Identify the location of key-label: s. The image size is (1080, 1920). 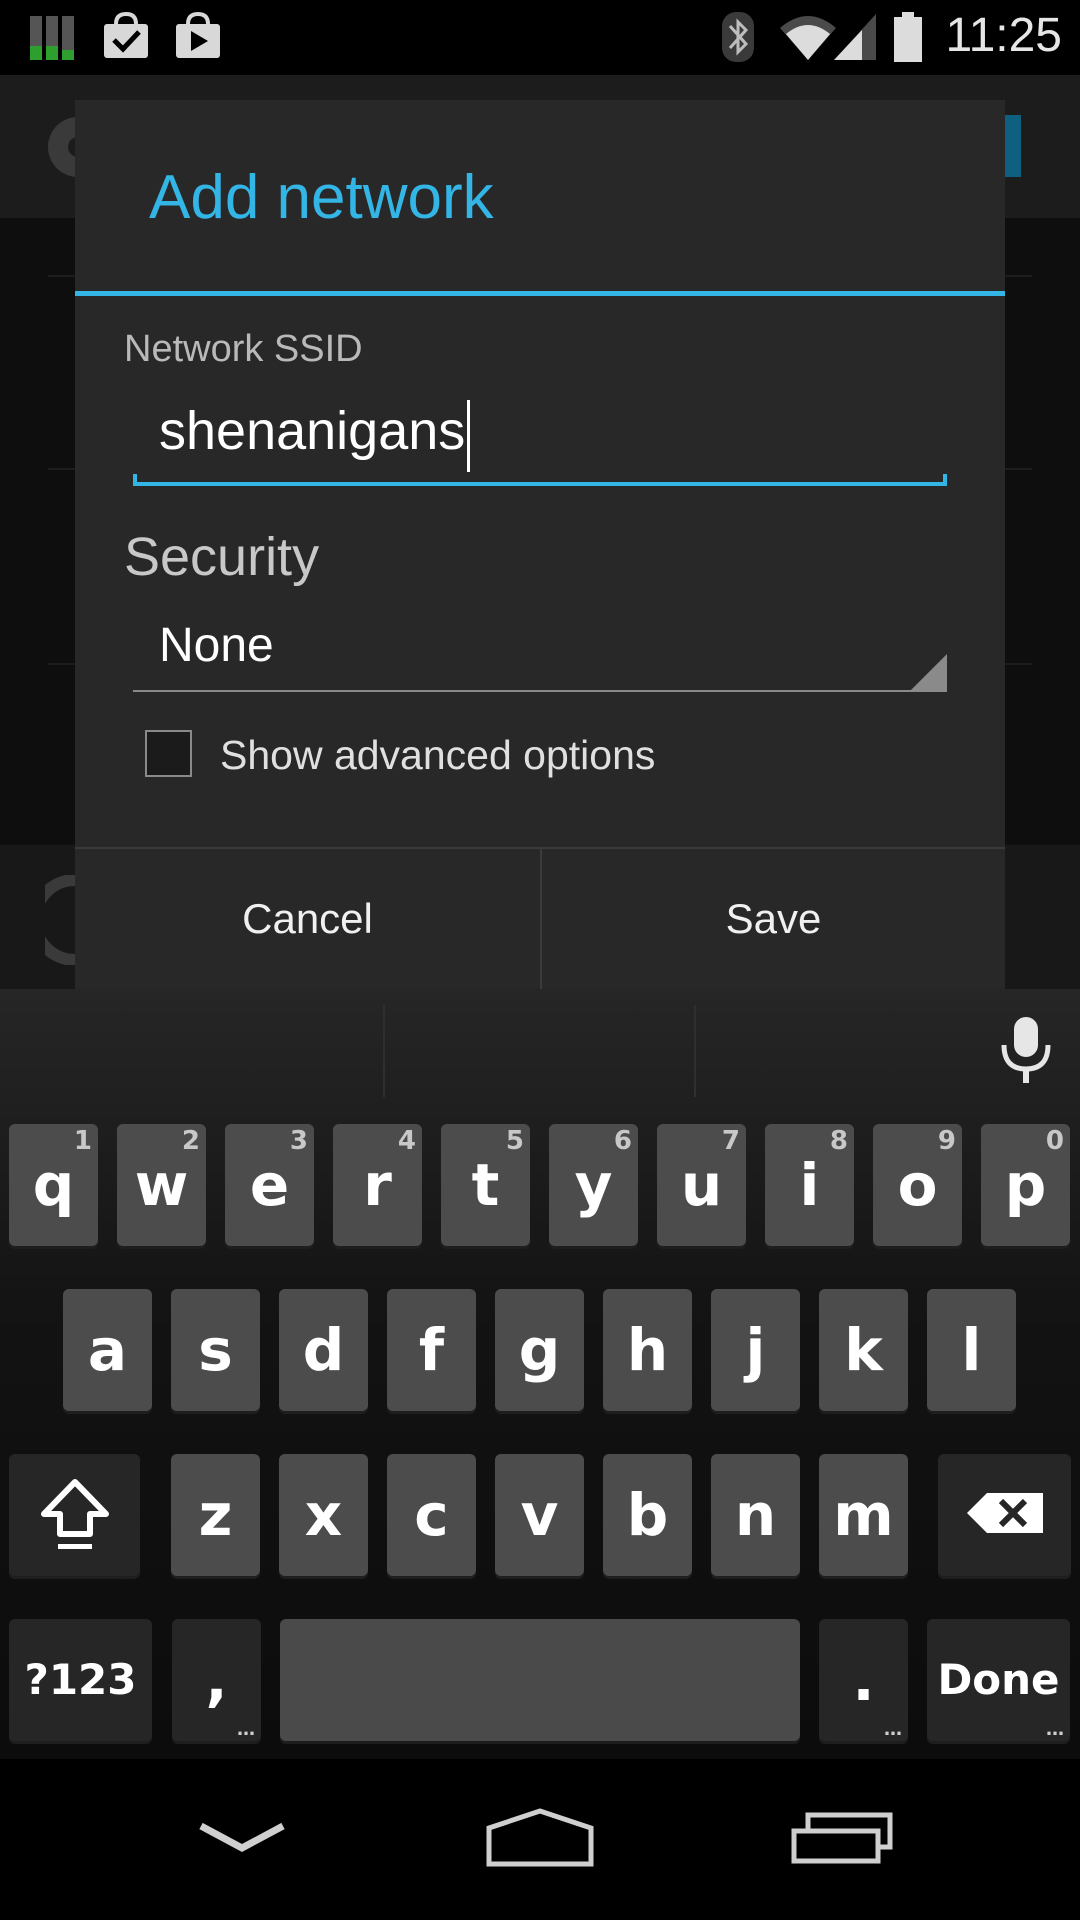
(215, 1350).